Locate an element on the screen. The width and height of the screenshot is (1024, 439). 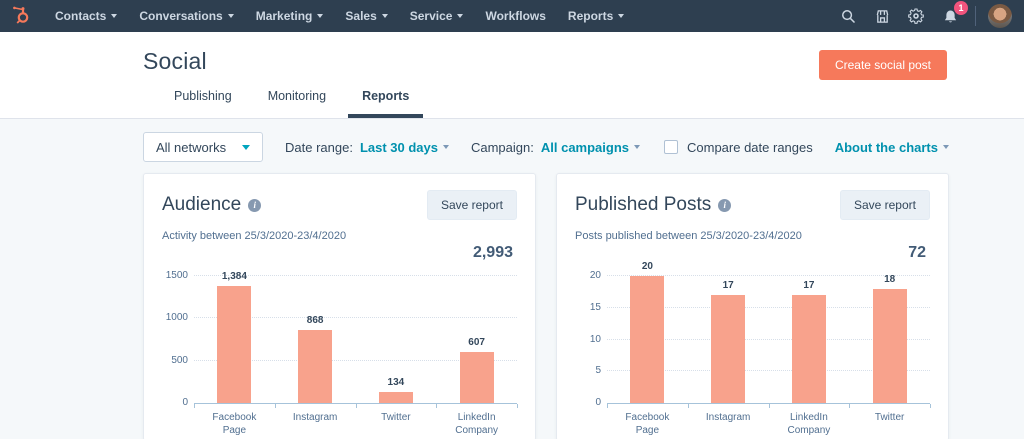
chart-plot-area: 0 5 10 15 20 20 17 17 18 is located at coordinates (760, 334).